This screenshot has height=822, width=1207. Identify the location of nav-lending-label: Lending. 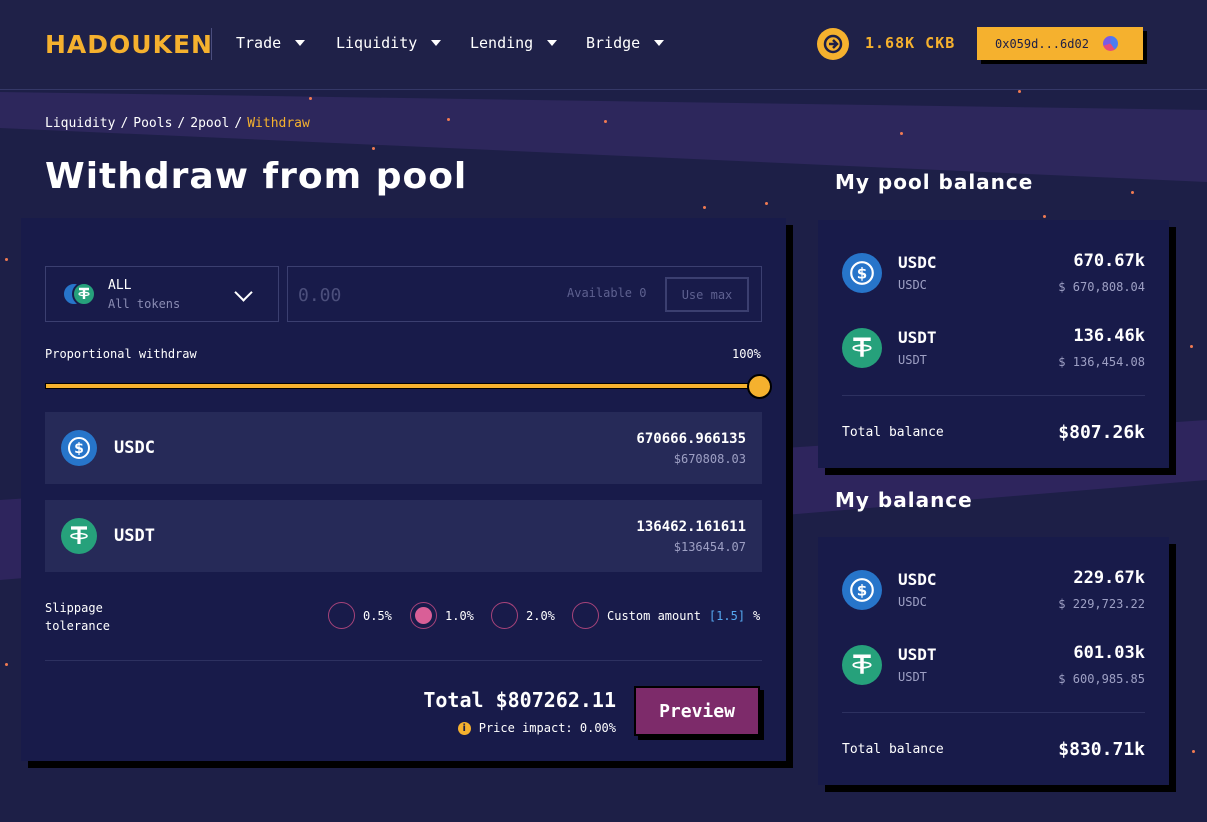
(502, 43).